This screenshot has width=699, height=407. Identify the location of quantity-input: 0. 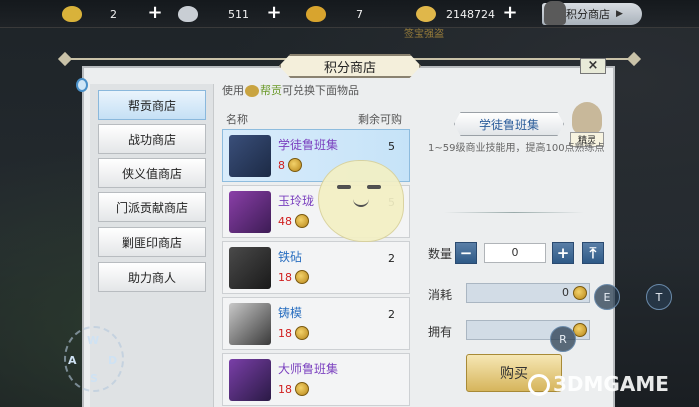
(515, 253).